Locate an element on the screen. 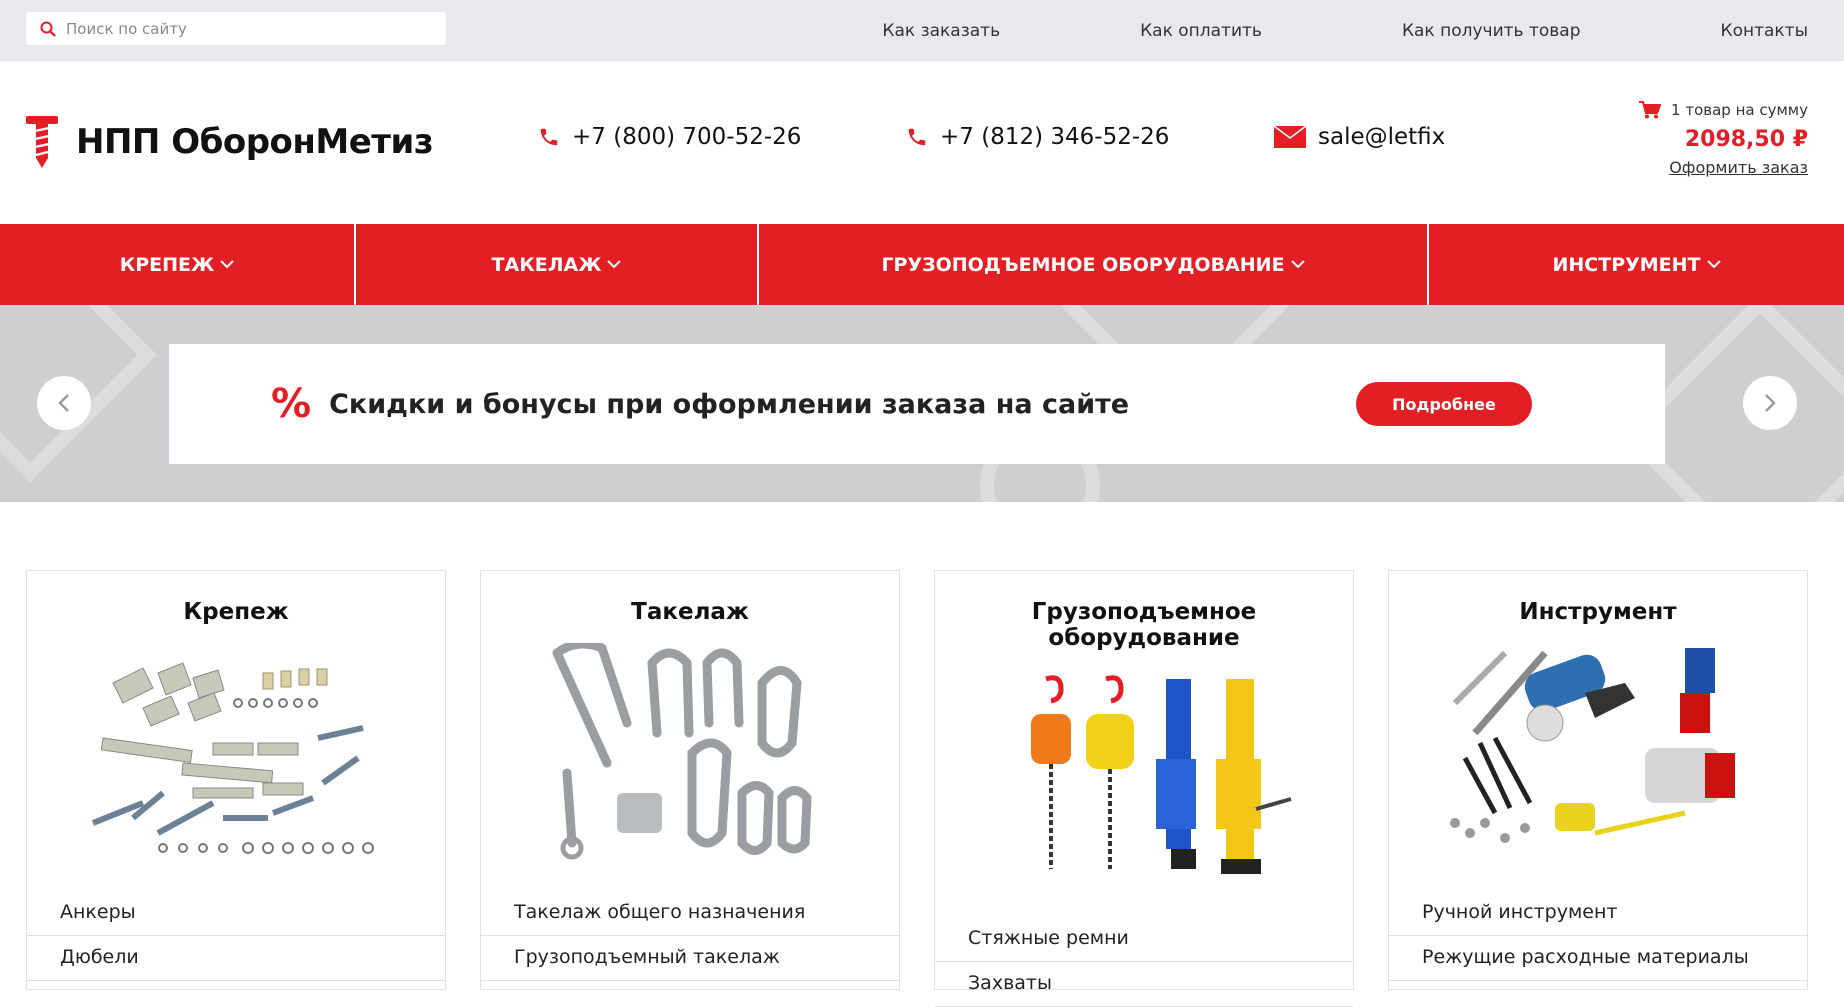  logo-text: НПП ОборонМетиз is located at coordinates (255, 142).